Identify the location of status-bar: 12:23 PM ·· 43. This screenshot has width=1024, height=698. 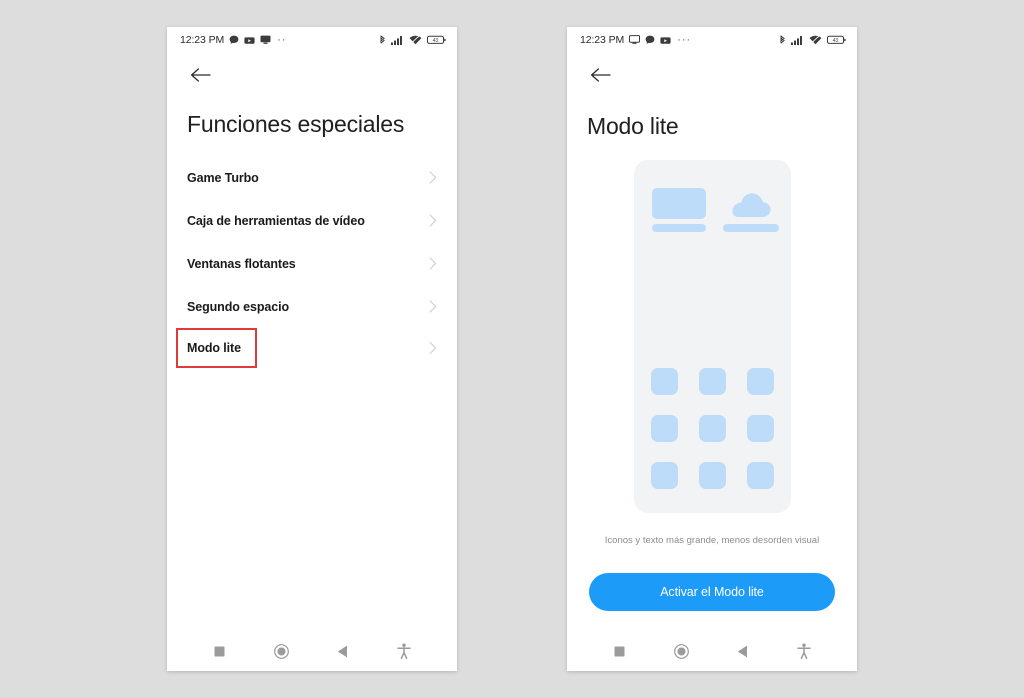
(312, 40).